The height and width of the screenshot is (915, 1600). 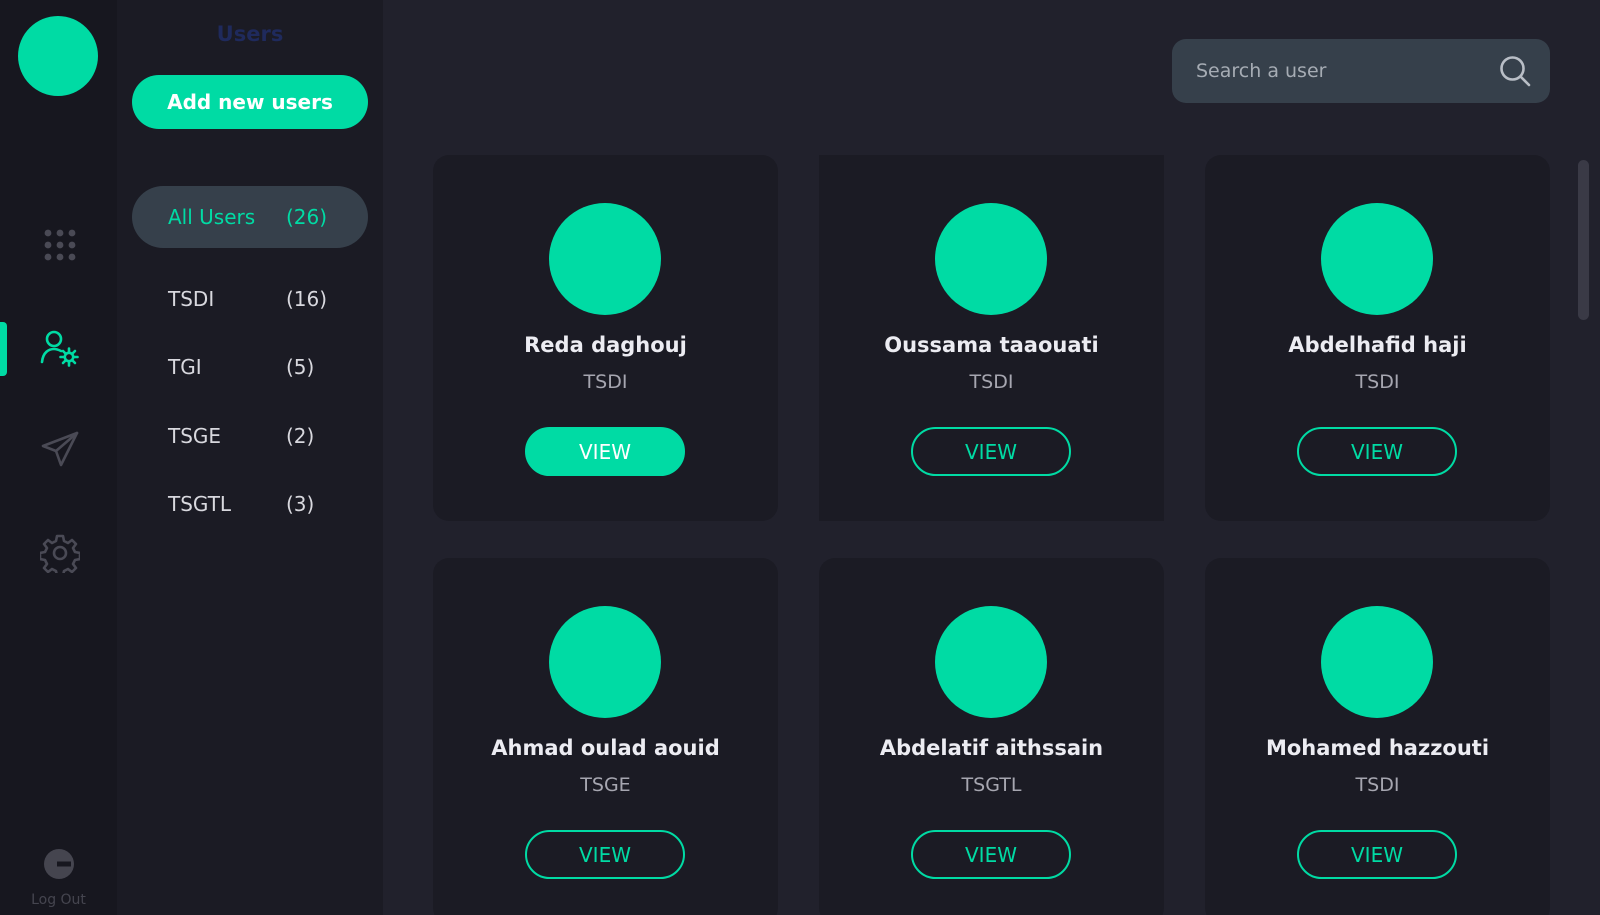 I want to click on filter-tsdi: TSDI (16), so click(x=250, y=299).